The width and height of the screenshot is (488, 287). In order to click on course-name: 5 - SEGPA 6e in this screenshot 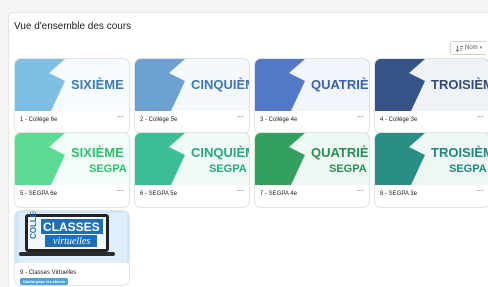, I will do `click(38, 194)`.